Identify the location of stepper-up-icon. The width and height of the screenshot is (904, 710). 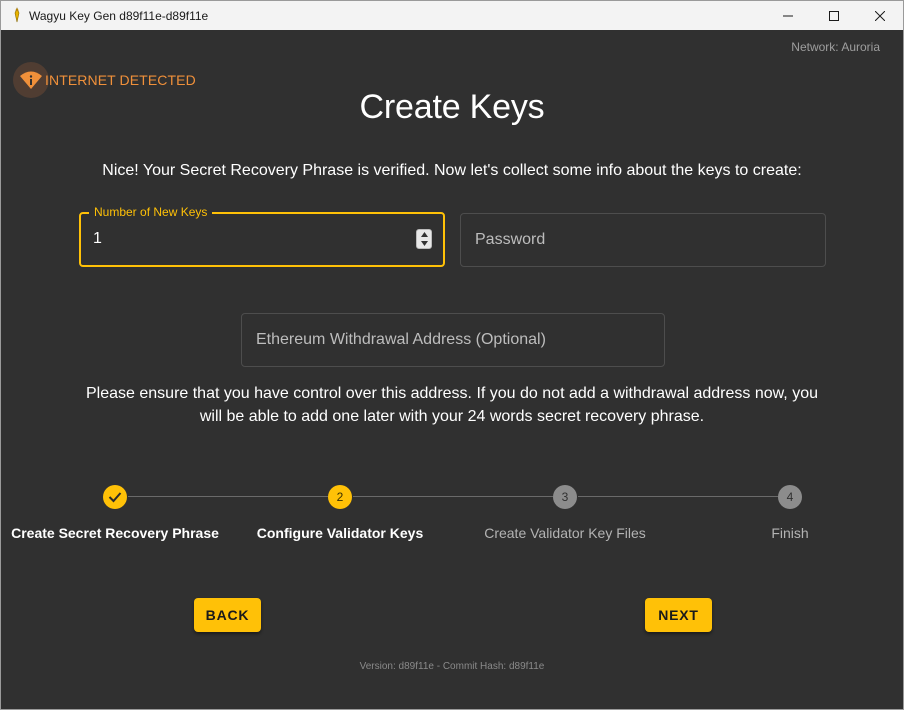
(424, 234).